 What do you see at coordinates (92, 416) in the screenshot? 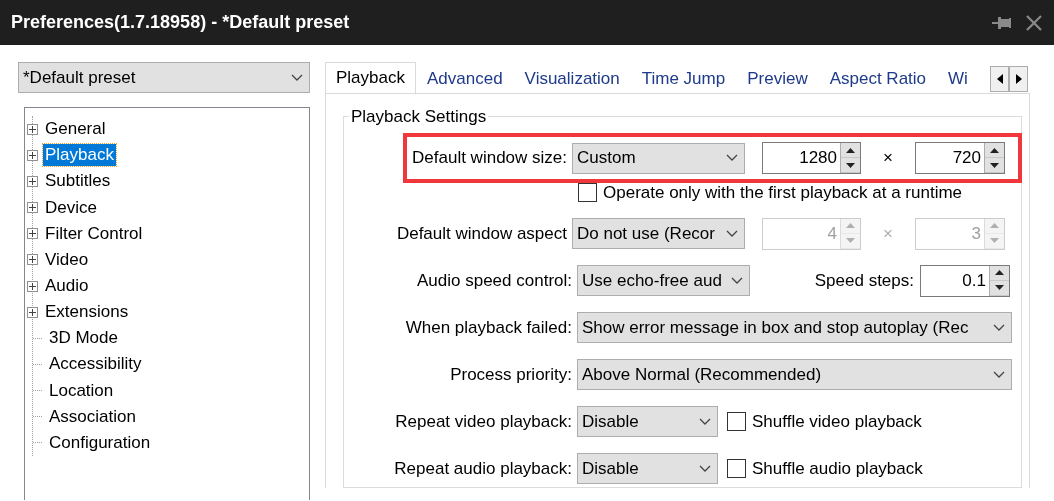
I see `tree-item: Association` at bounding box center [92, 416].